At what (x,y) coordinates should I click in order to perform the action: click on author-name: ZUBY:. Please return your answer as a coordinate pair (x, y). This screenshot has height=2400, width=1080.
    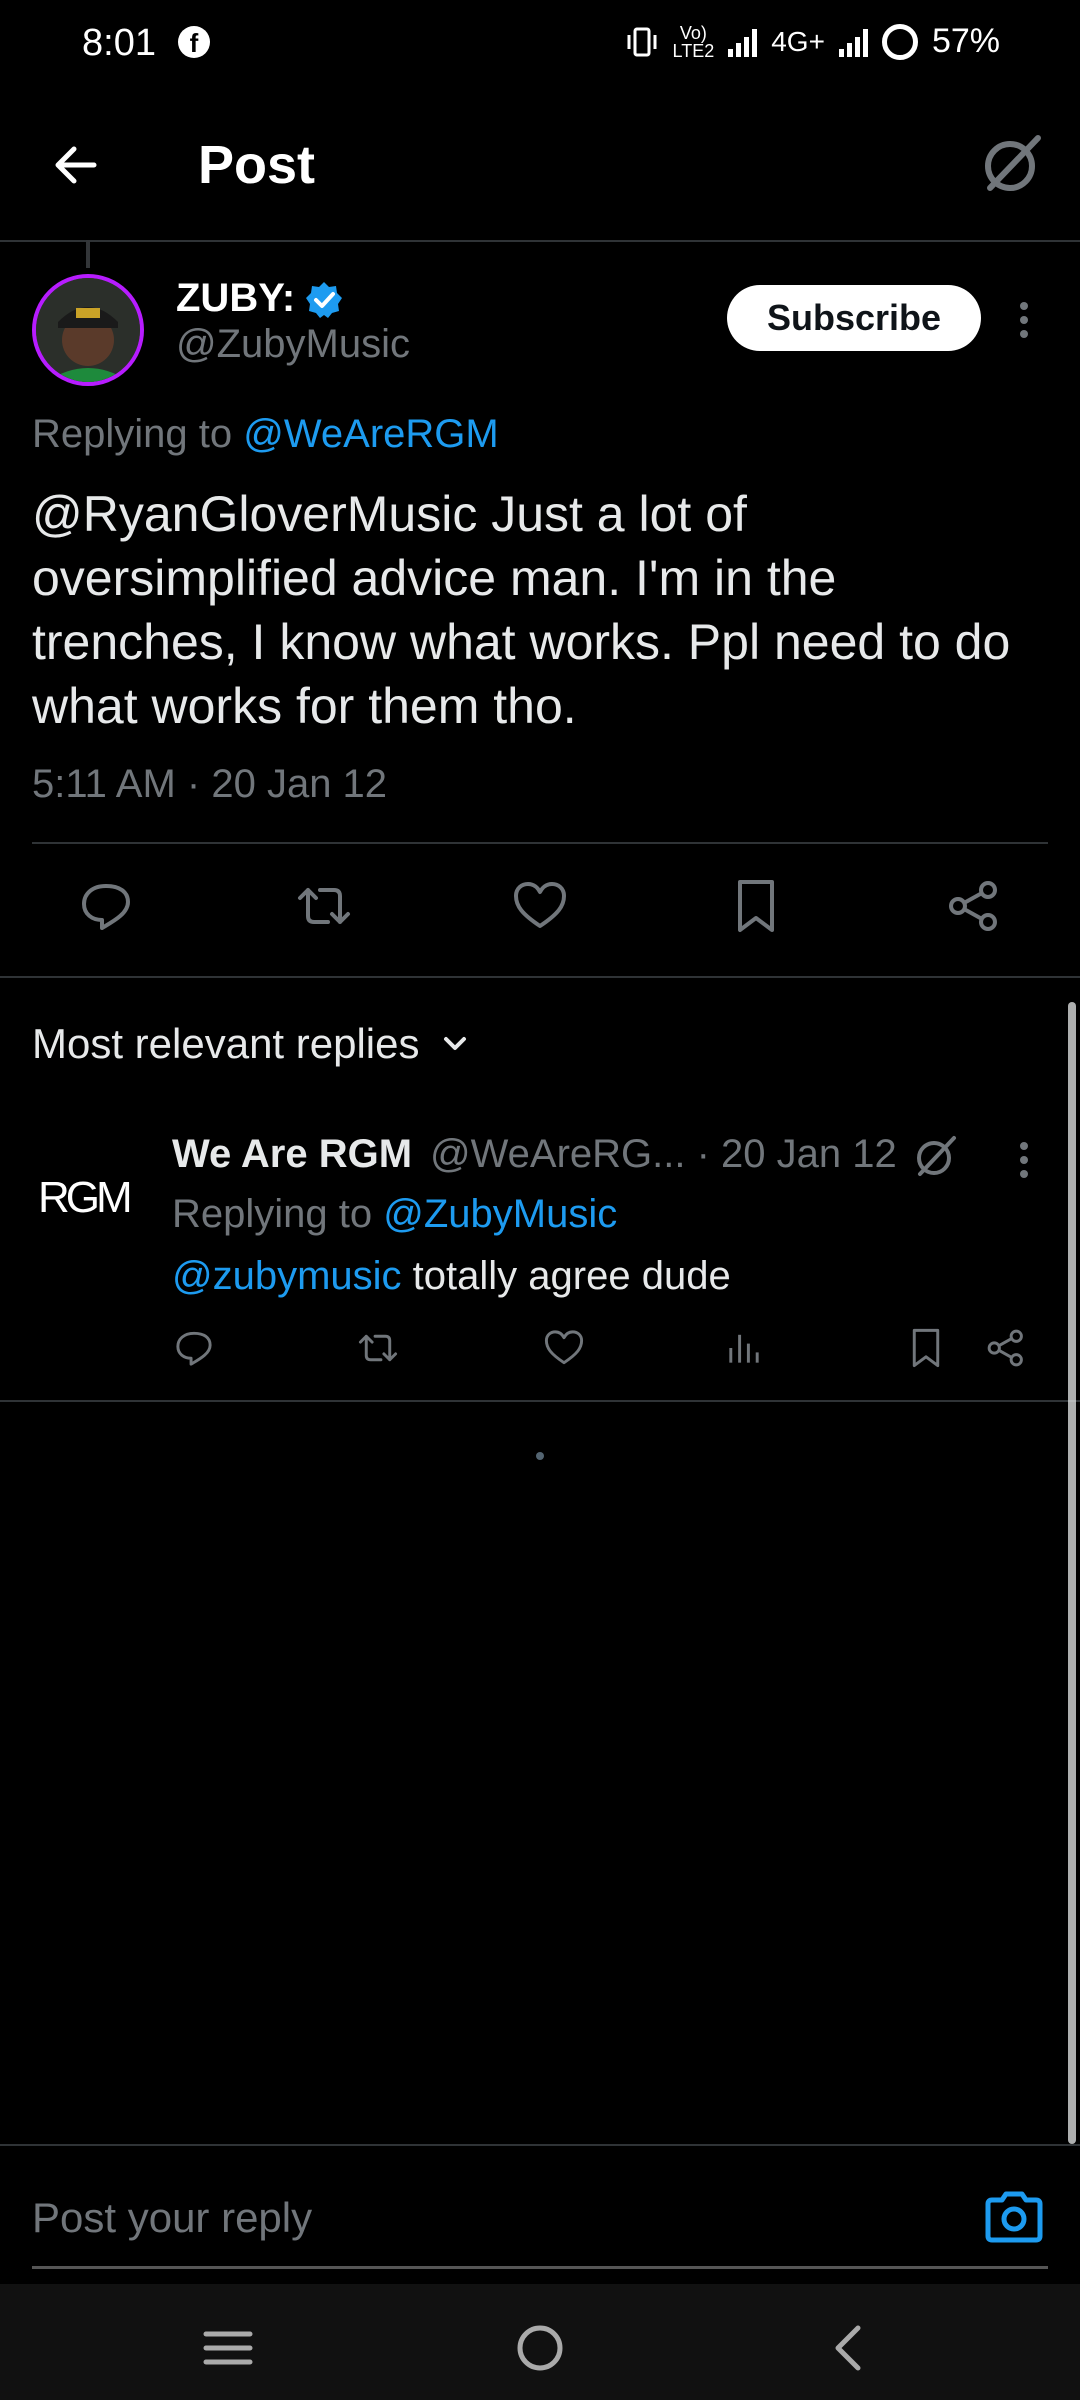
    Looking at the image, I should click on (235, 298).